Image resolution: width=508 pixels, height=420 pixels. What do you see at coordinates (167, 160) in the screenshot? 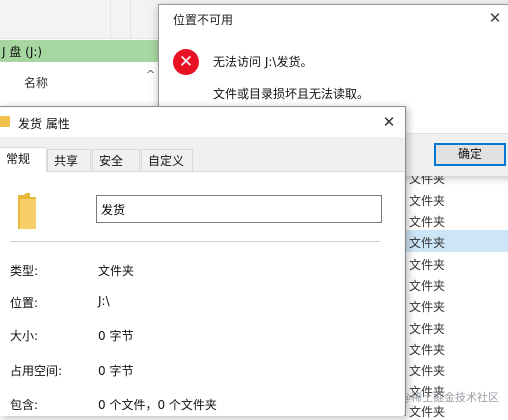
I see `tab-customize: 自定义` at bounding box center [167, 160].